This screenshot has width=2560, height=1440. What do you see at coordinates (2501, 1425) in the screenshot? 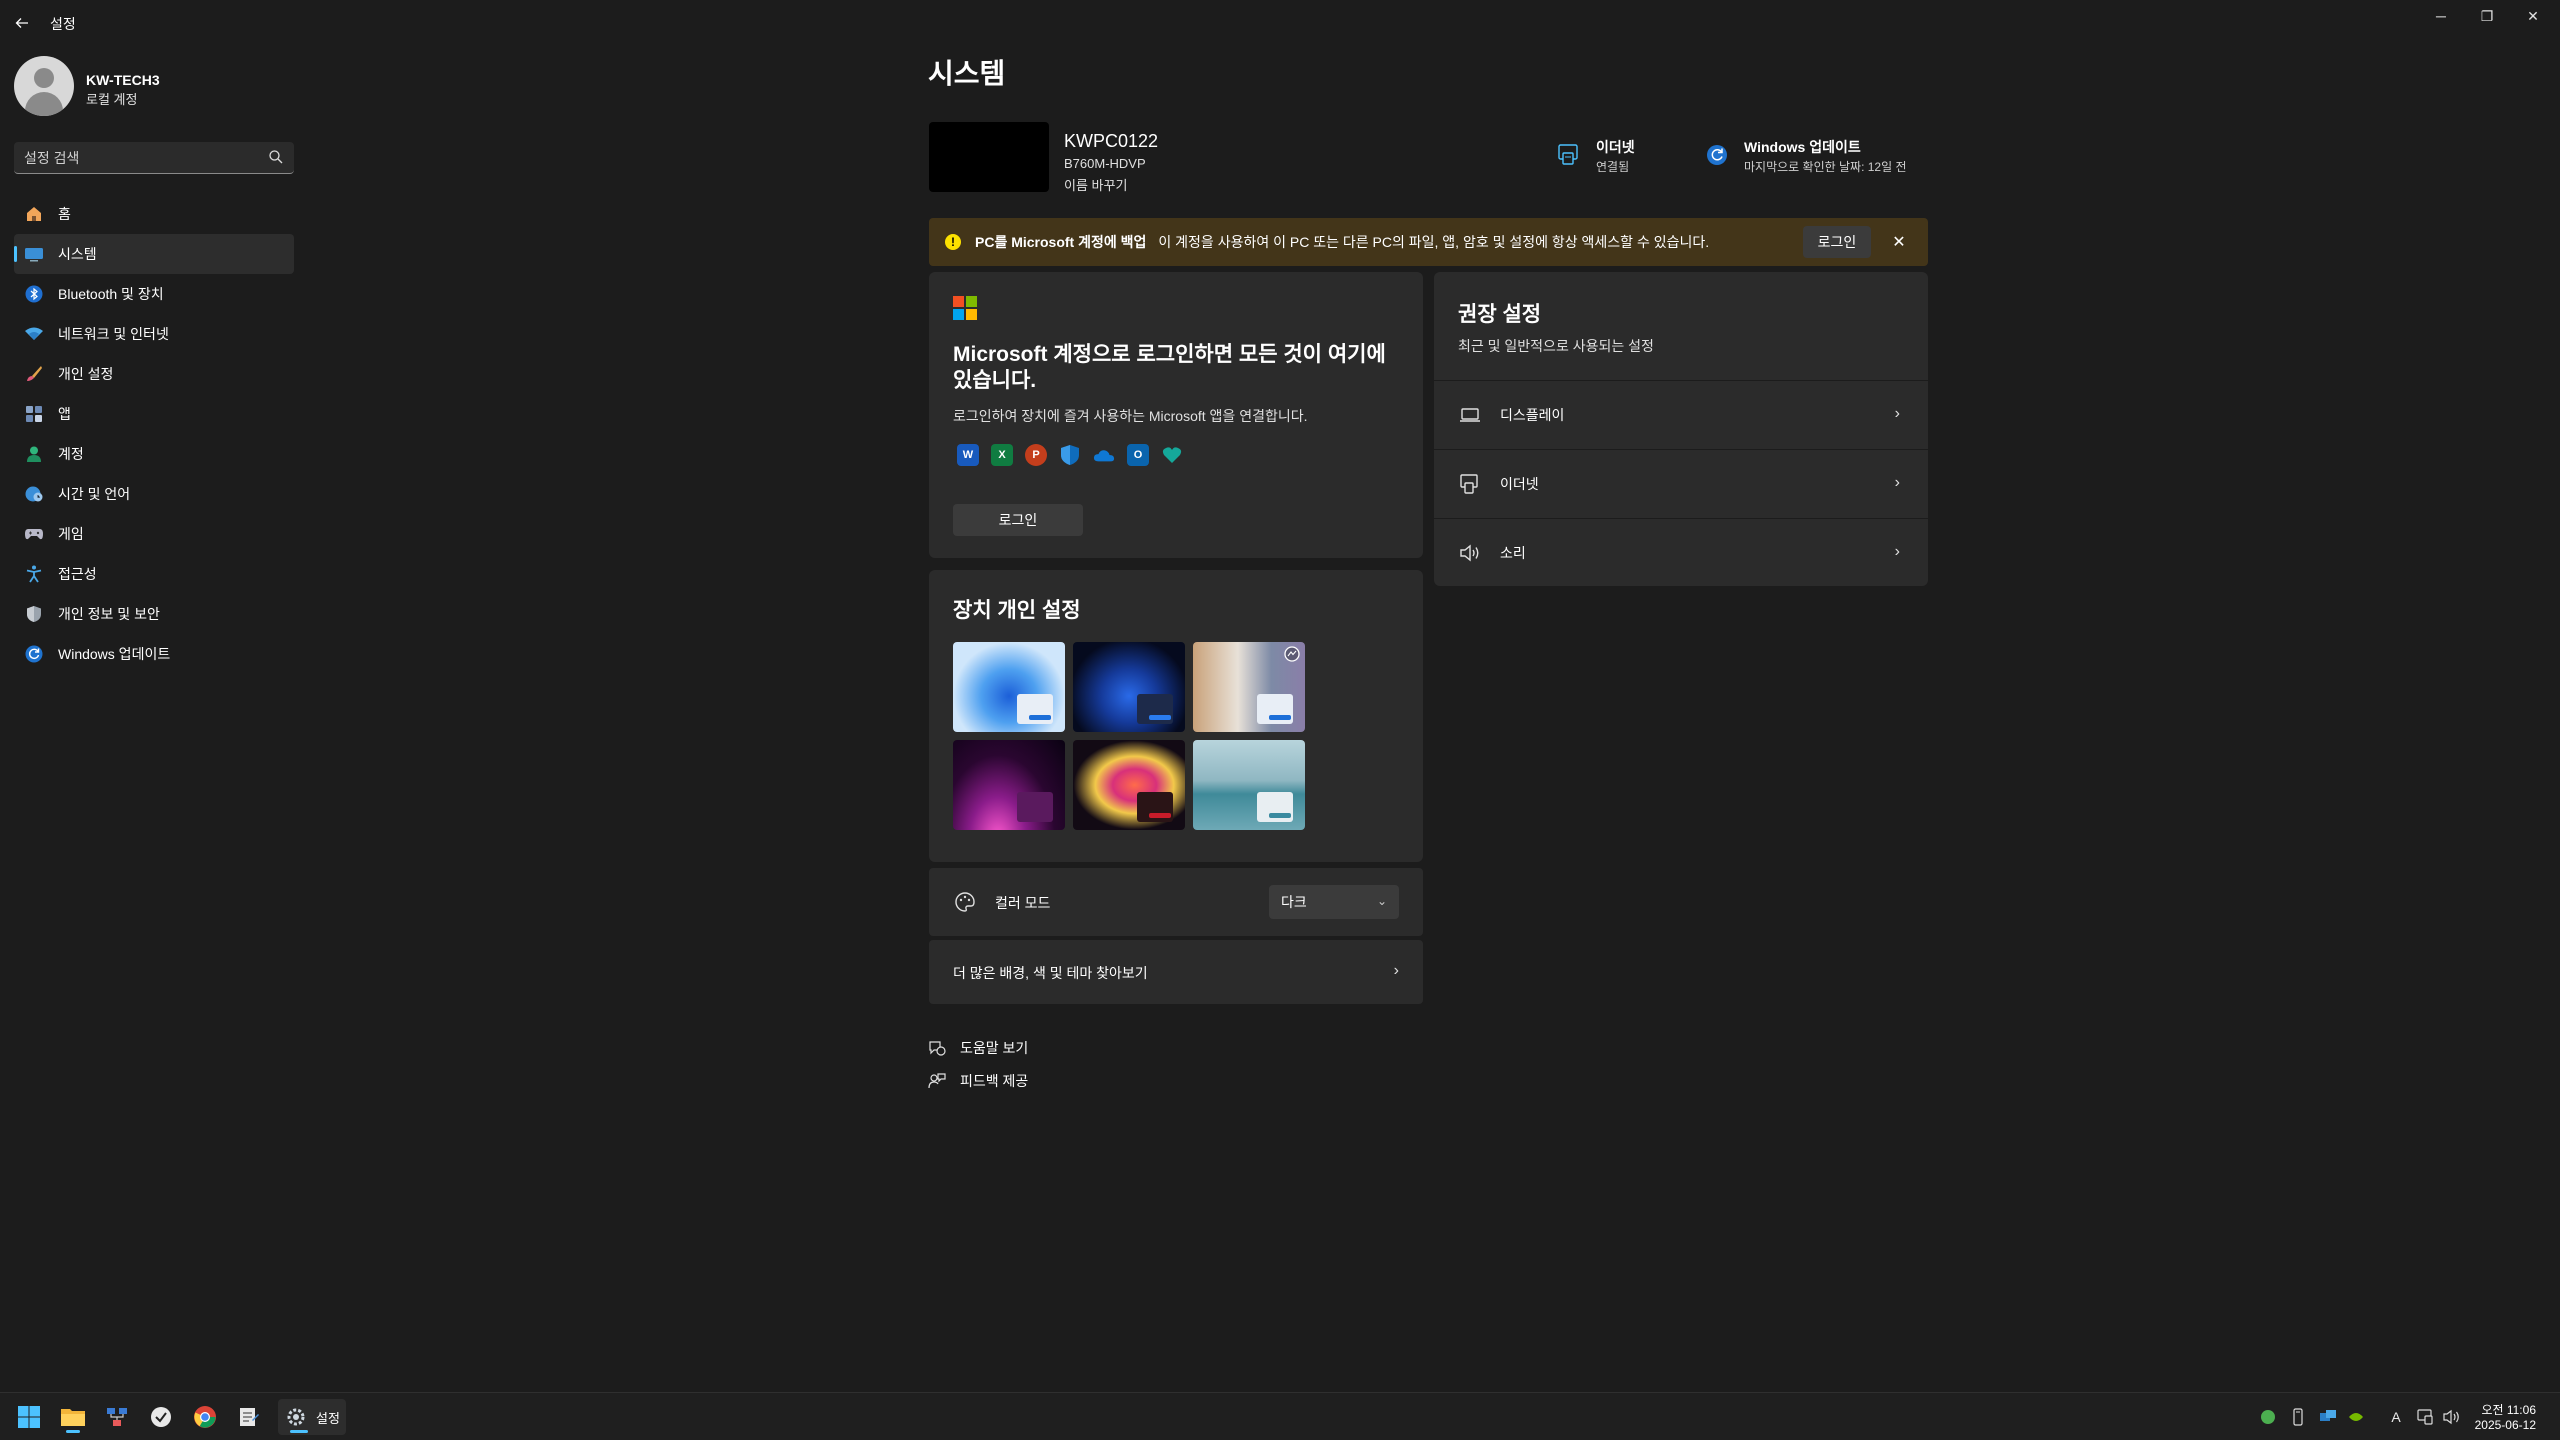
I see `clock-date: 2025-06-12` at bounding box center [2501, 1425].